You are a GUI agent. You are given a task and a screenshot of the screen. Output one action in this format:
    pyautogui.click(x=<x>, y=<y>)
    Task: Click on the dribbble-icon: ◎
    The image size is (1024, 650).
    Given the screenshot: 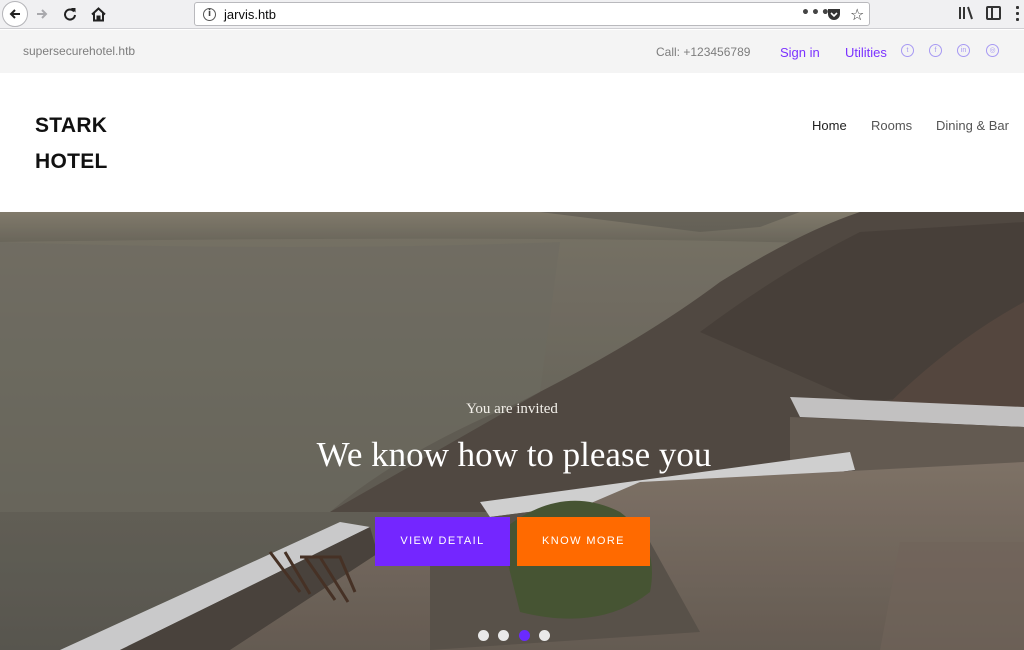 What is the action you would take?
    pyautogui.click(x=992, y=50)
    